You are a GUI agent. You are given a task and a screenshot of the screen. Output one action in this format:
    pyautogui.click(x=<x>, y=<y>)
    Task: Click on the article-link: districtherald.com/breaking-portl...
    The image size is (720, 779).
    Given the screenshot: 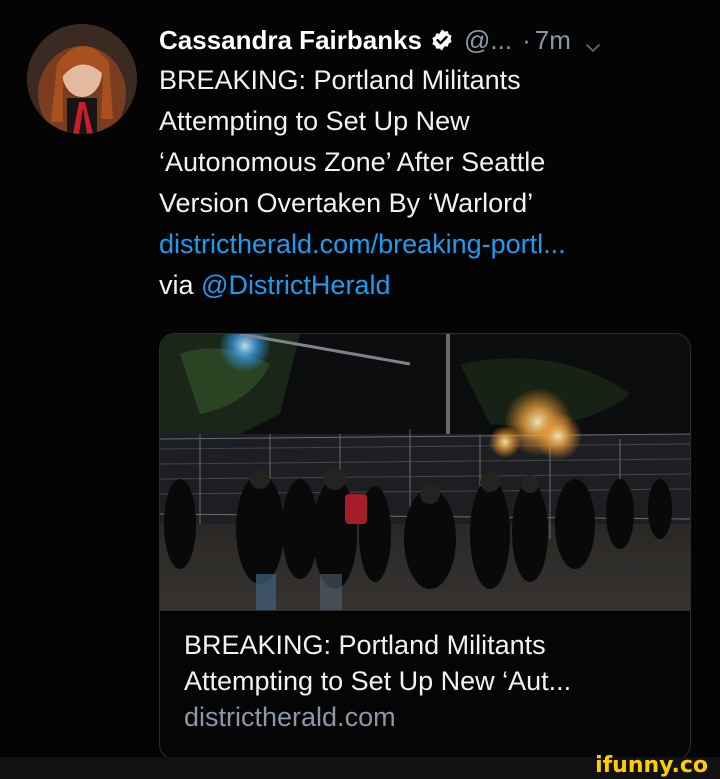 What is the action you would take?
    pyautogui.click(x=429, y=244)
    